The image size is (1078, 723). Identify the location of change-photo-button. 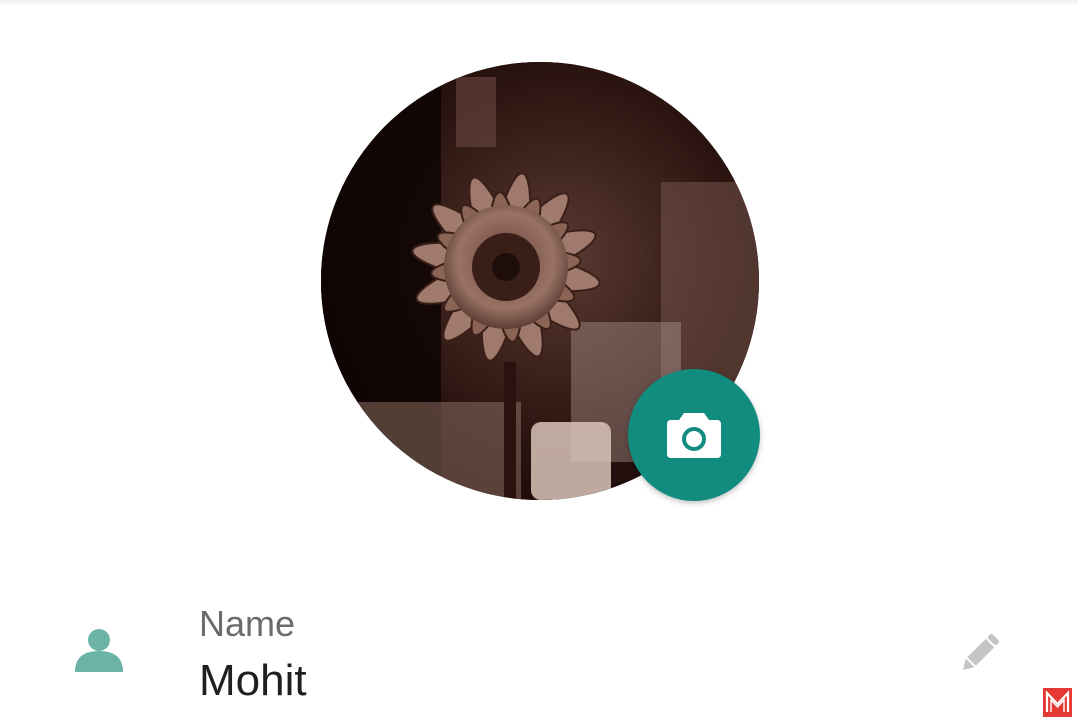
(694, 435).